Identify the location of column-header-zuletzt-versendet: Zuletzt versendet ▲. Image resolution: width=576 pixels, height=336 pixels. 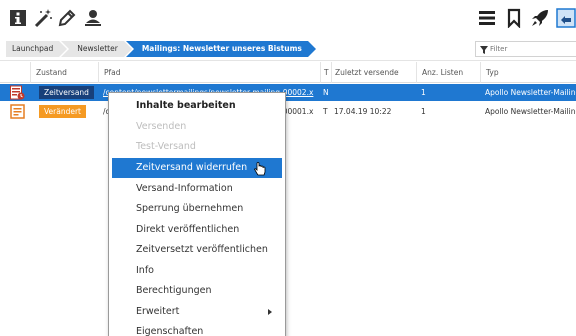
(365, 72).